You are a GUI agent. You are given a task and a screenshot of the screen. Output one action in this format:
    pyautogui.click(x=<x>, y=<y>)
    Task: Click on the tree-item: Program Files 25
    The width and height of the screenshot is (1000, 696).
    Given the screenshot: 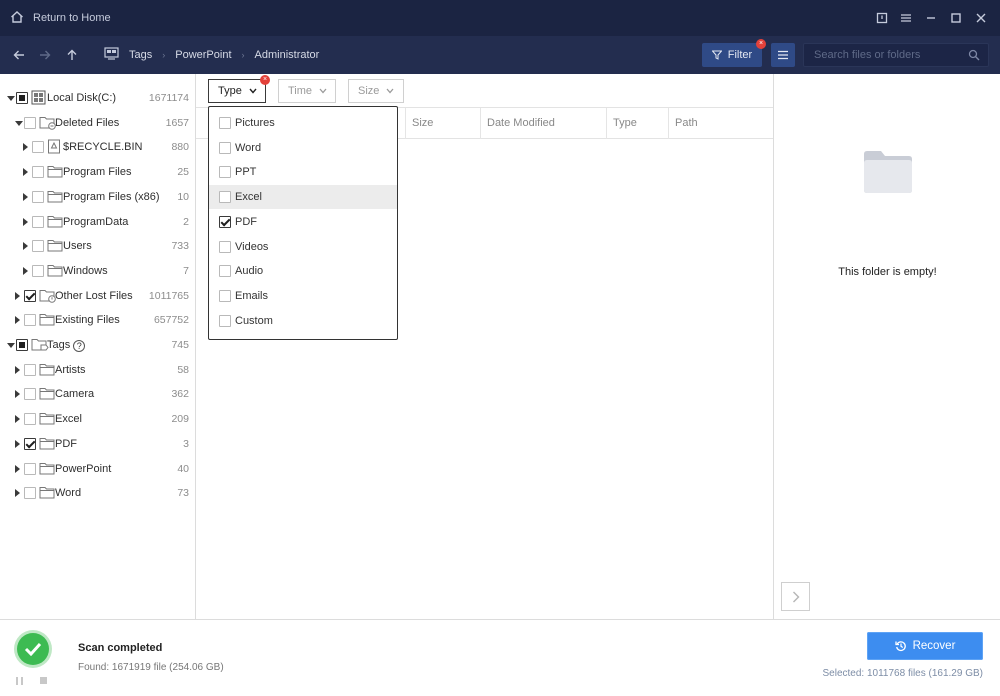 What is the action you would take?
    pyautogui.click(x=98, y=172)
    